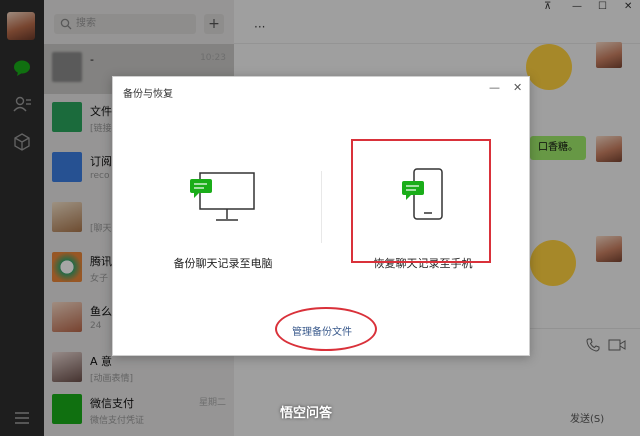 This screenshot has height=436, width=640. I want to click on dialog-close-button: ✕, so click(517, 87).